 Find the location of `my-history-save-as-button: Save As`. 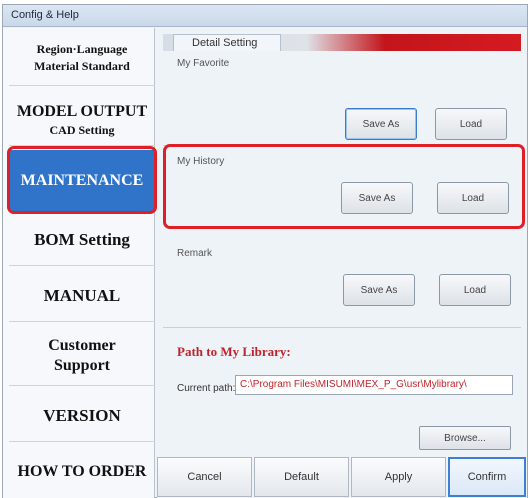

my-history-save-as-button: Save As is located at coordinates (377, 198).